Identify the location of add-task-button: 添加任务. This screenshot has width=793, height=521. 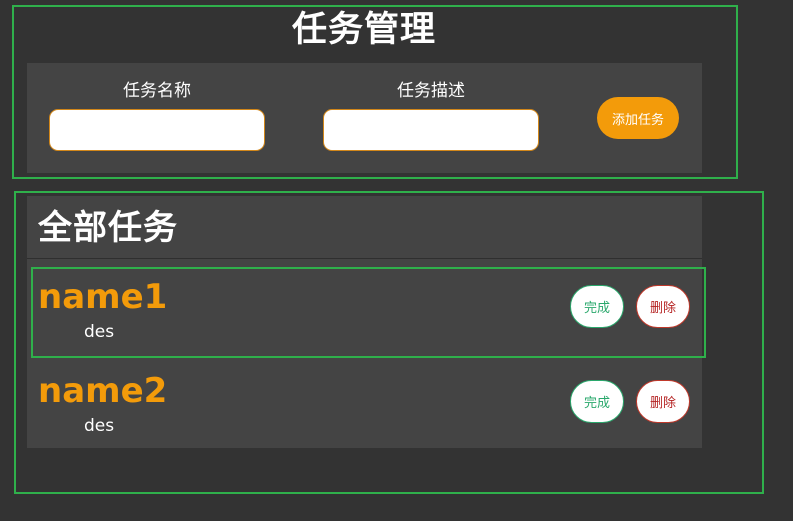
(638, 118).